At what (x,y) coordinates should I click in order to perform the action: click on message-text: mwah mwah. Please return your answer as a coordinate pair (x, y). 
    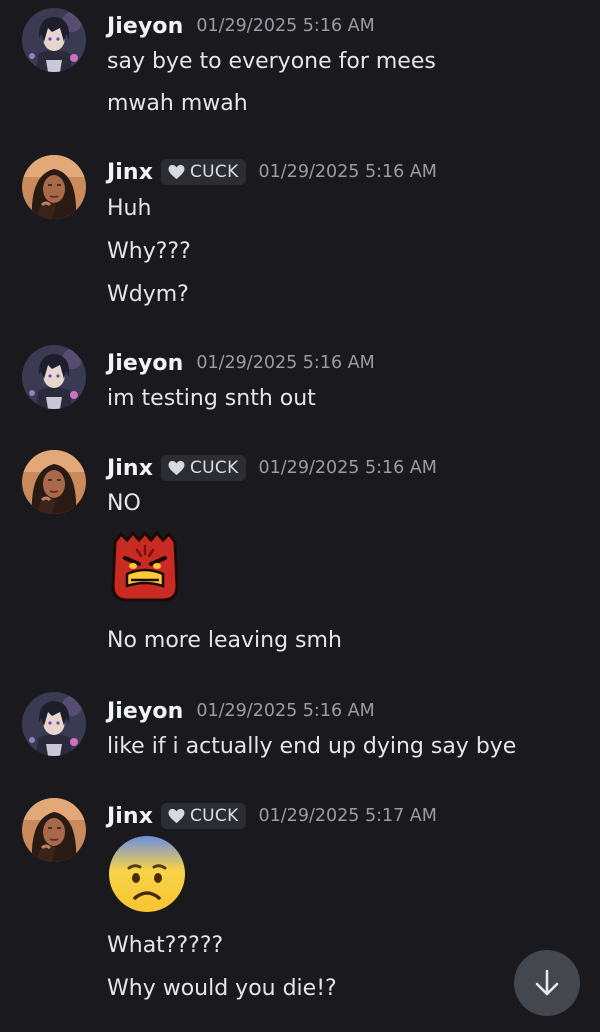
    Looking at the image, I should click on (177, 103).